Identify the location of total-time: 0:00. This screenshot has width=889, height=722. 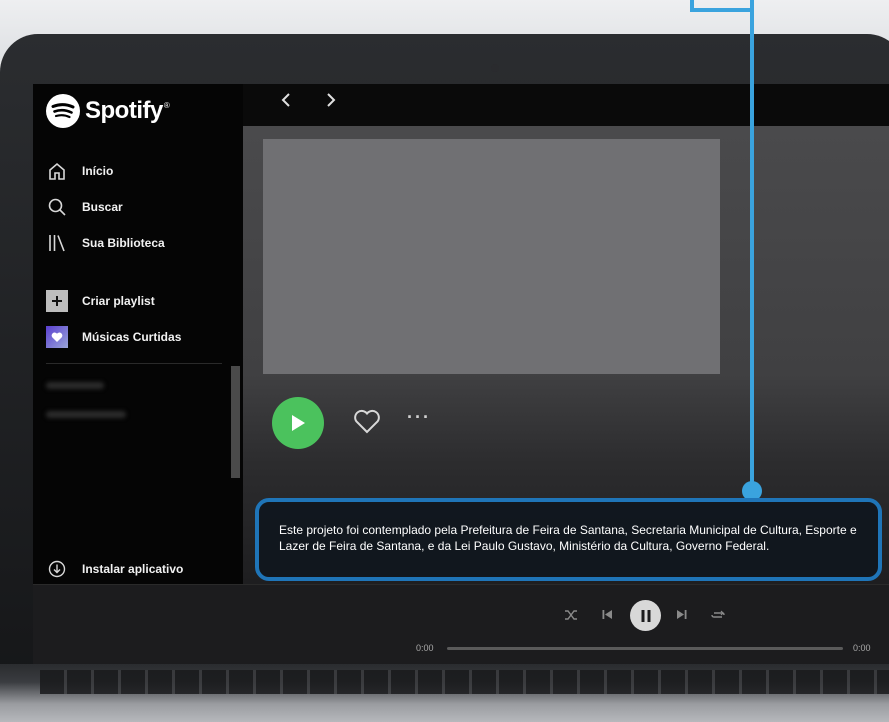
(862, 648).